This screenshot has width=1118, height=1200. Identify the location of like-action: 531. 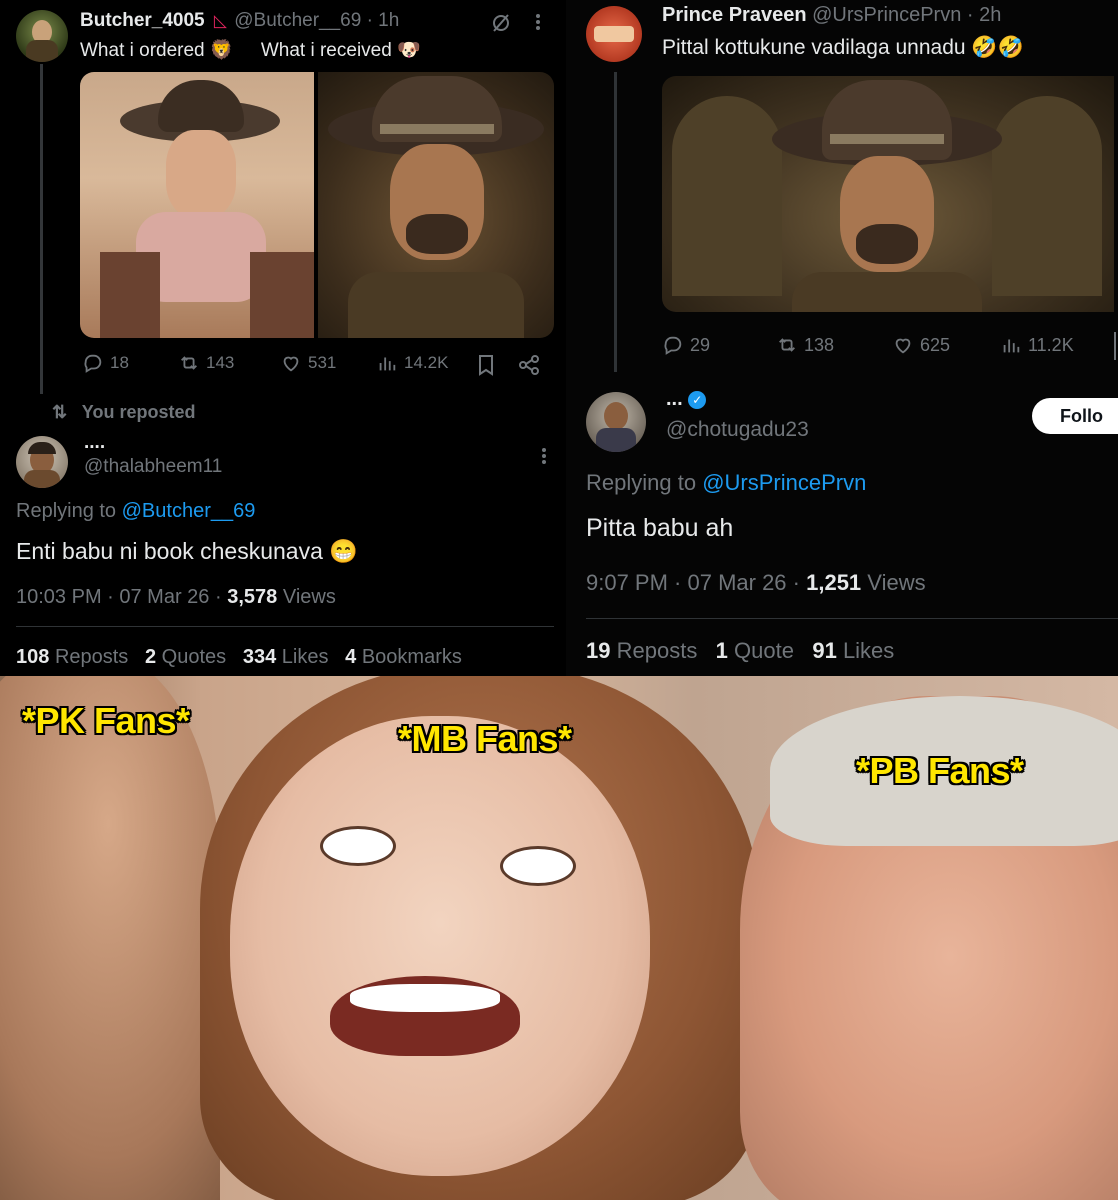
(308, 363).